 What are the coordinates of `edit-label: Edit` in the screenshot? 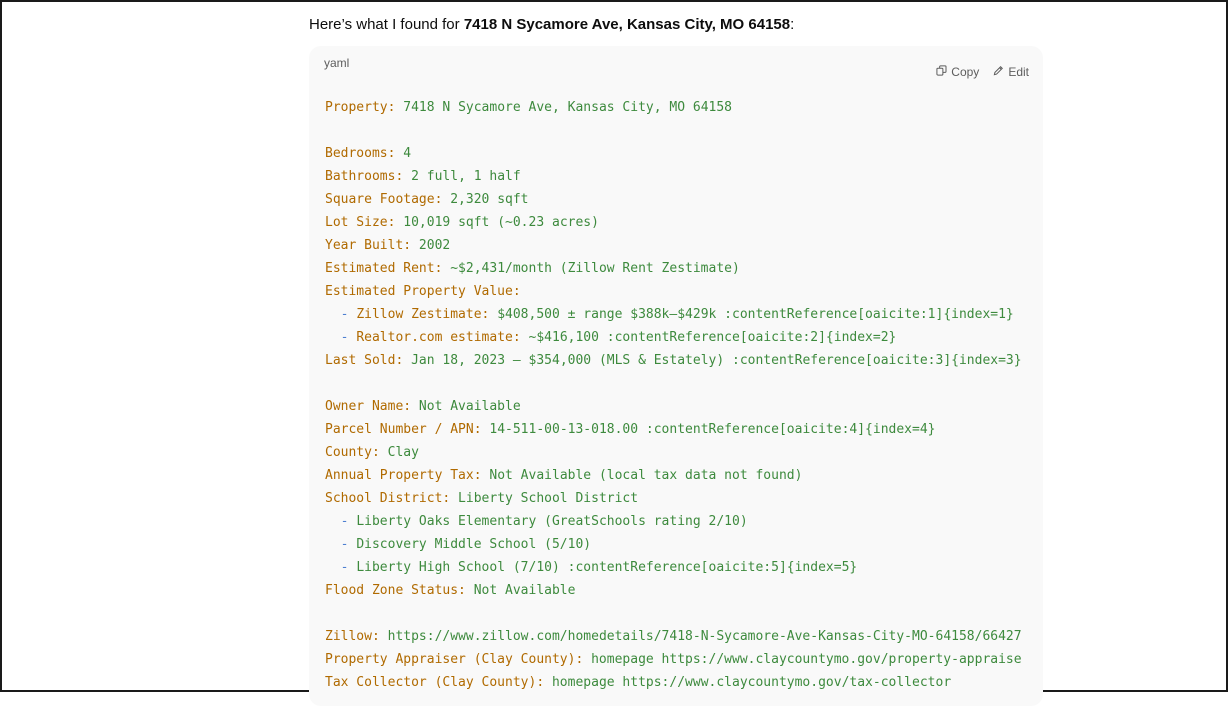 It's located at (1018, 72).